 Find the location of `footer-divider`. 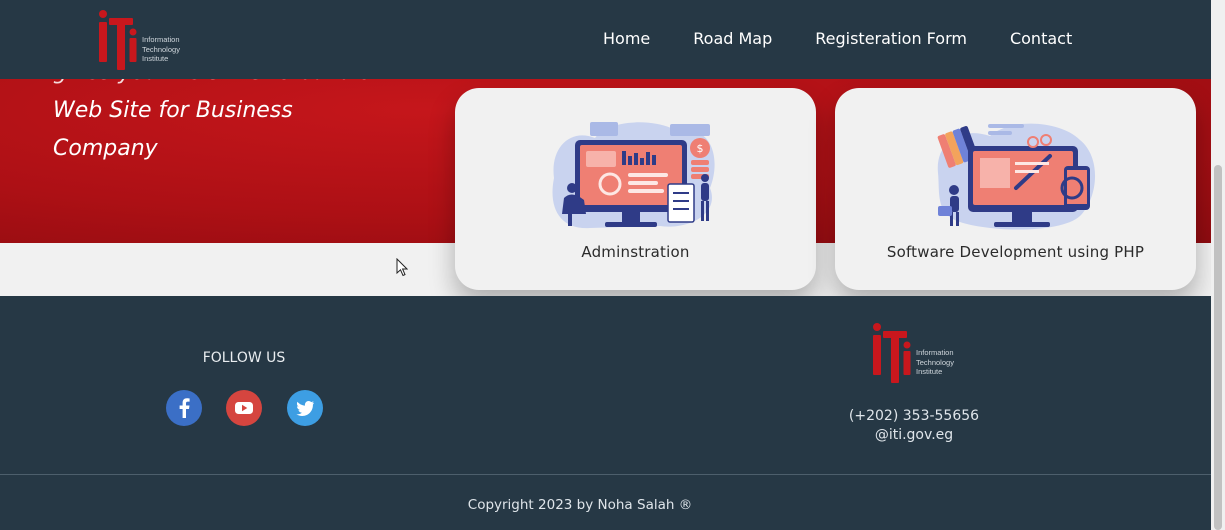

footer-divider is located at coordinates (605, 474).